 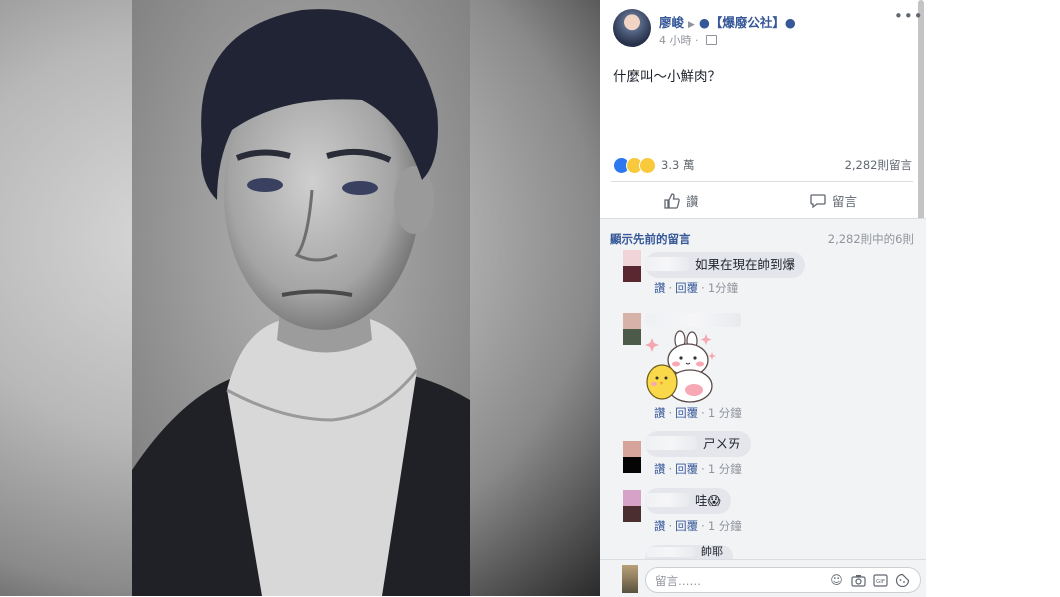 What do you see at coordinates (698, 444) in the screenshot?
I see `comment-bubble: ㄕㄨㄞ` at bounding box center [698, 444].